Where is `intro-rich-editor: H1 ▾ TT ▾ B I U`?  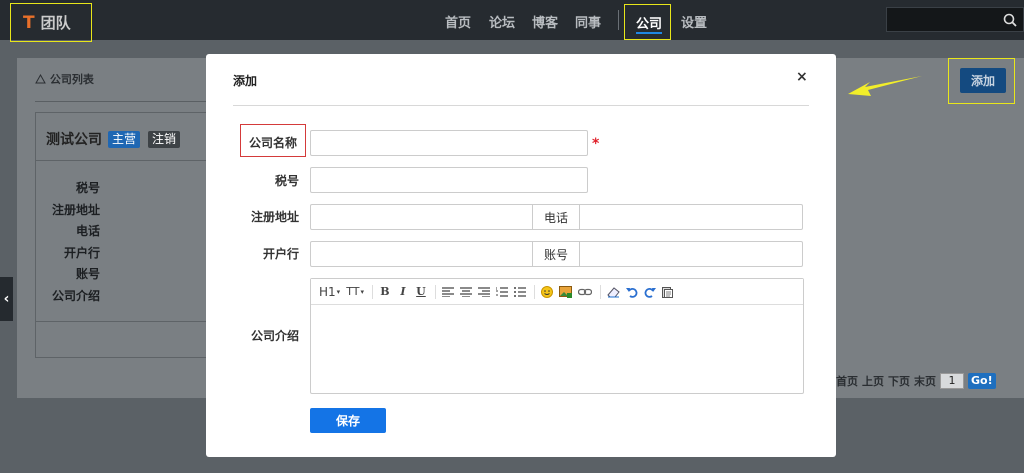
intro-rich-editor: H1 ▾ TT ▾ B I U is located at coordinates (557, 336).